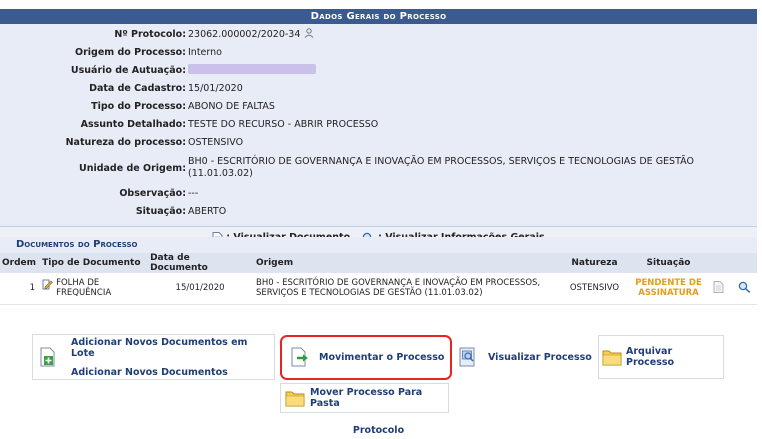 The image size is (762, 439). I want to click on add-documents-link: Adicionar Novos Documentos, so click(172, 372).